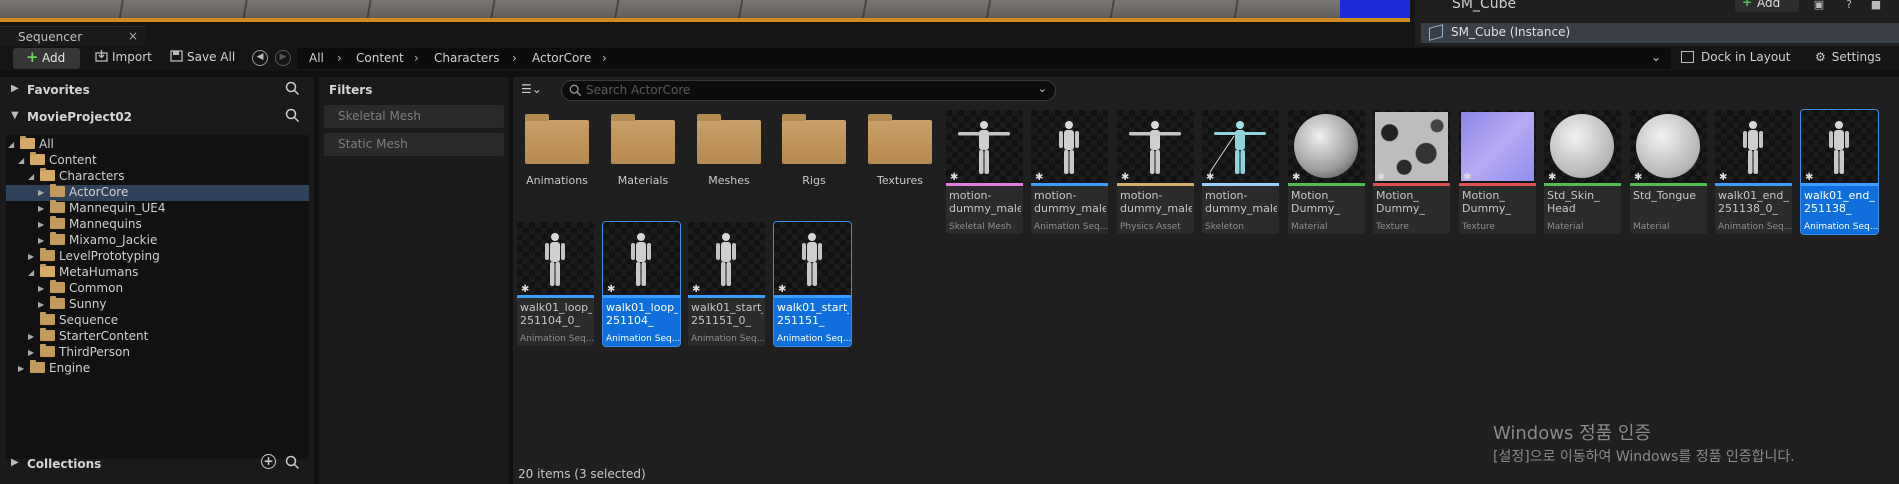 The image size is (1899, 484). I want to click on breadcrumb-all: All, so click(316, 58).